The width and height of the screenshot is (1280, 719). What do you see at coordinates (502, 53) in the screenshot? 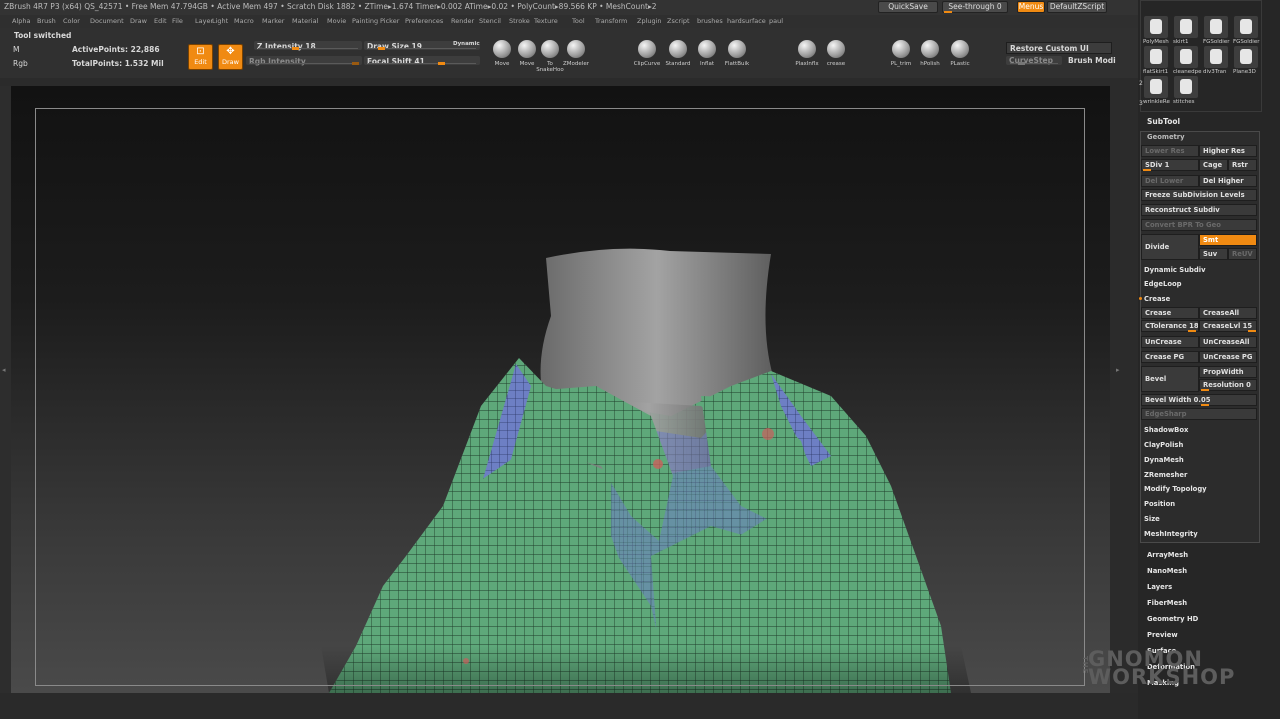
I see `brush-button: Move` at bounding box center [502, 53].